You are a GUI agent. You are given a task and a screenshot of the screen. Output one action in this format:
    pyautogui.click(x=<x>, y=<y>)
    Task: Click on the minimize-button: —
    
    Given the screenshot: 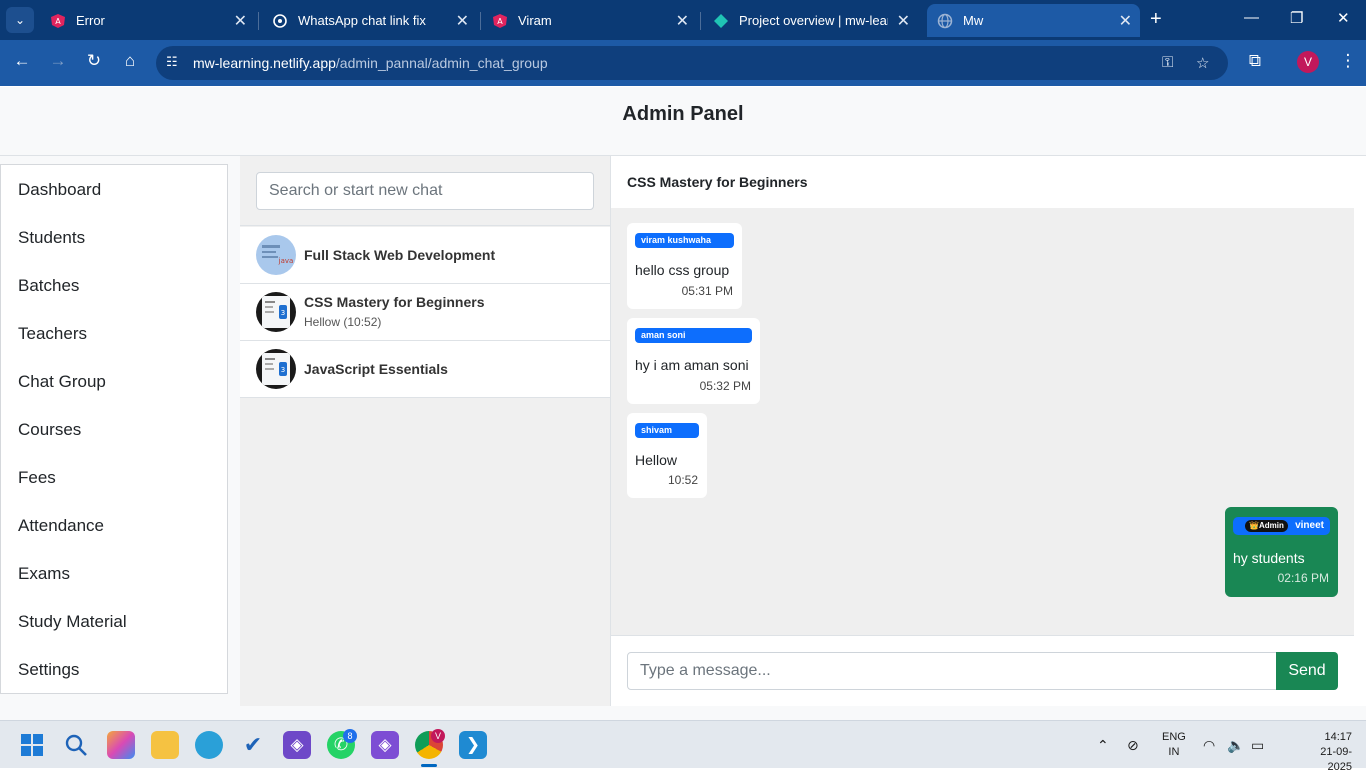 What is the action you would take?
    pyautogui.click(x=1251, y=17)
    